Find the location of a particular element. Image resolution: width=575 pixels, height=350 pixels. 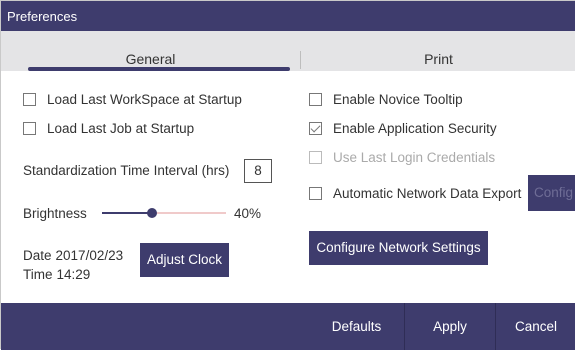

brightness-label: Brightness is located at coordinates (55, 213).